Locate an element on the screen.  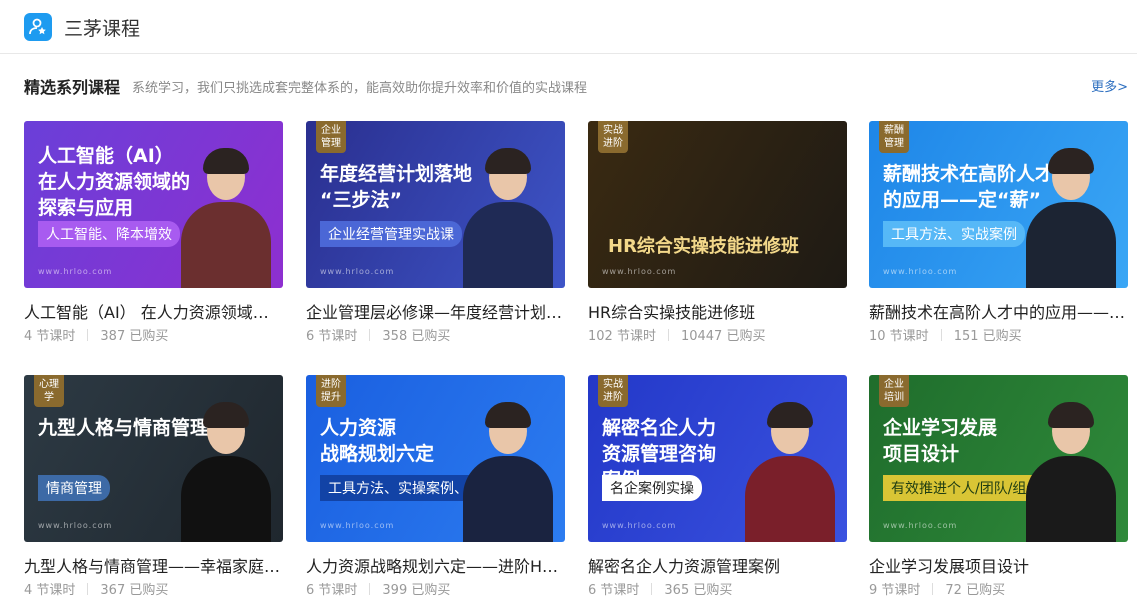
section-title: 精选系列课程 is located at coordinates (72, 87).